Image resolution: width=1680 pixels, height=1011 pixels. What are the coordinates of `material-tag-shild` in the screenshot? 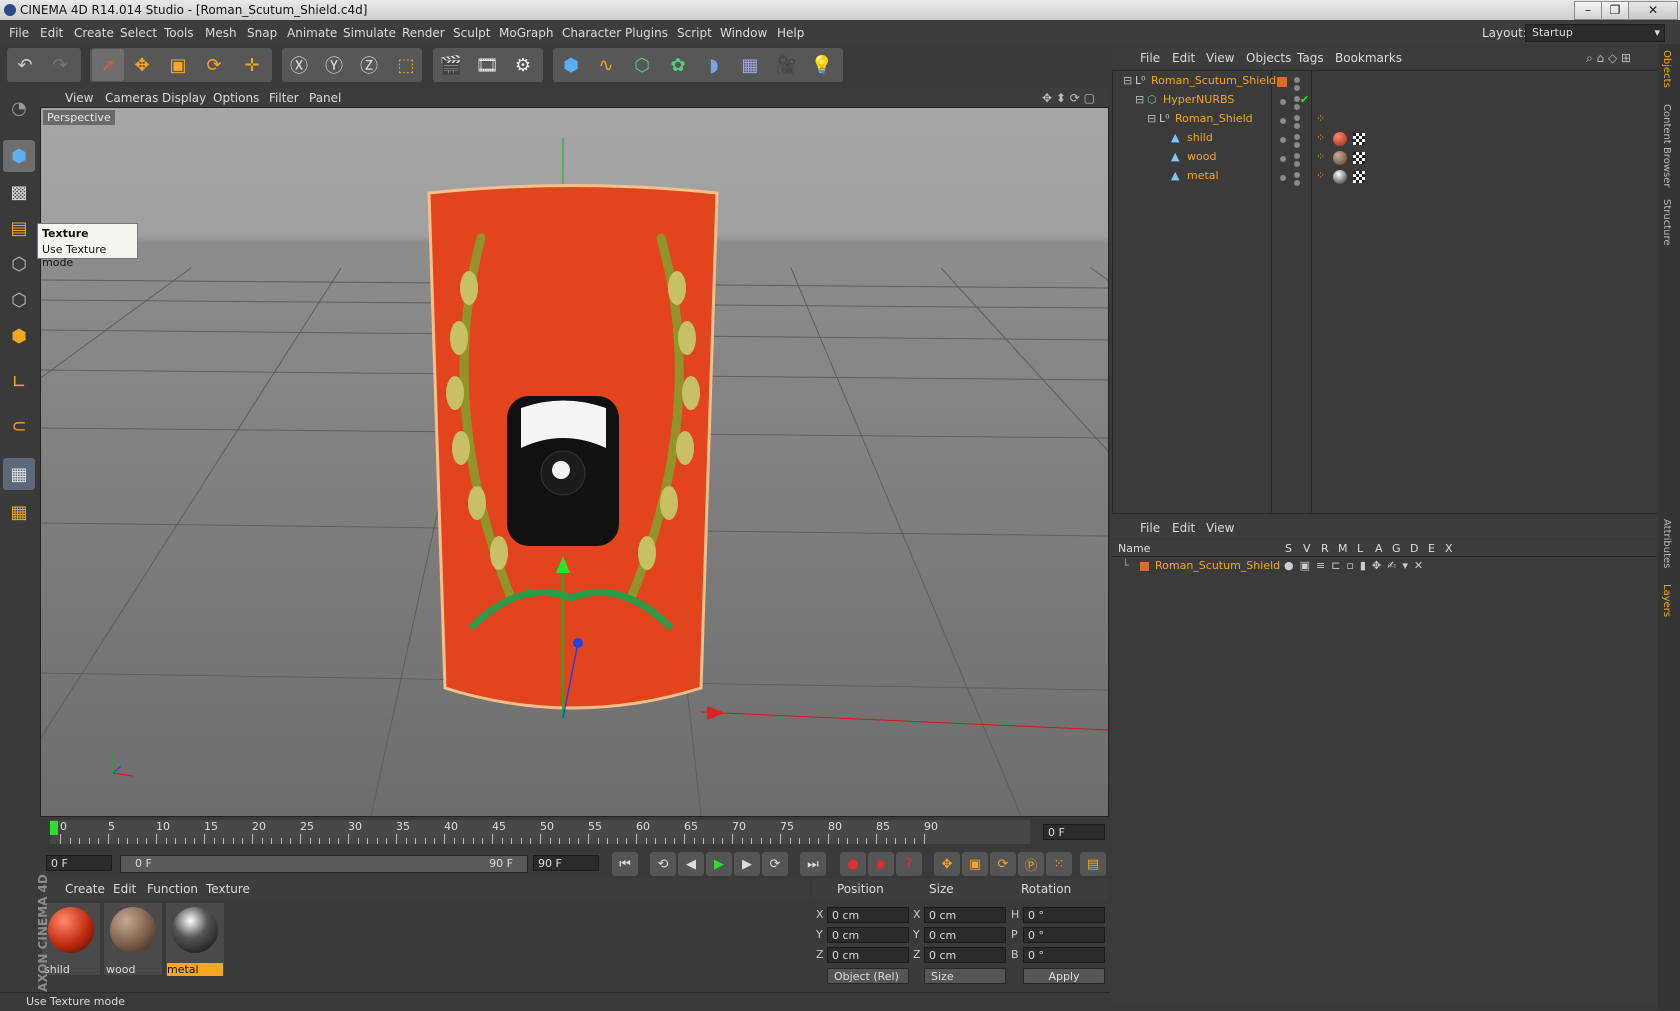 It's located at (1340, 139).